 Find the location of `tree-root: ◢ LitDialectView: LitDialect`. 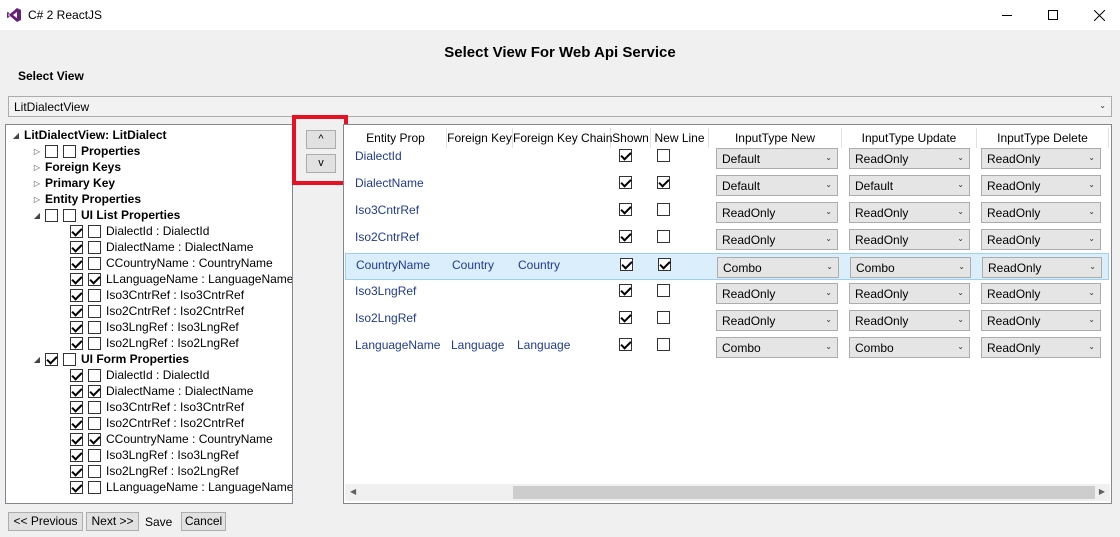

tree-root: ◢ LitDialectView: LitDialect is located at coordinates (89, 135).